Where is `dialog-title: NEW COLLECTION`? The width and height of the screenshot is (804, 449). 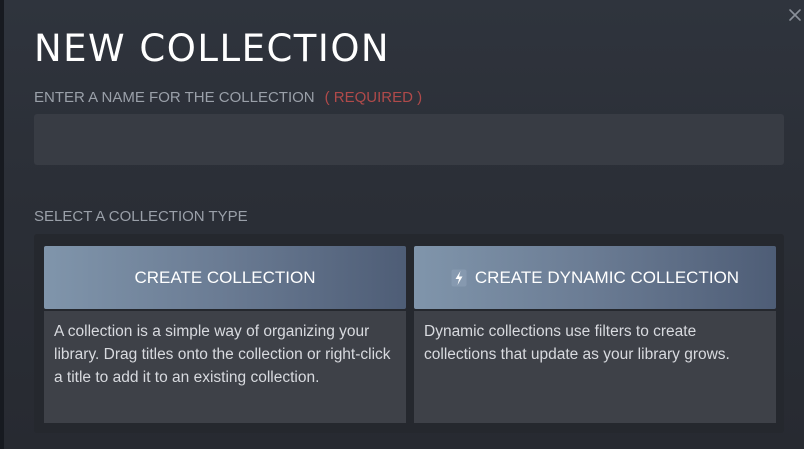
dialog-title: NEW COLLECTION is located at coordinates (212, 48).